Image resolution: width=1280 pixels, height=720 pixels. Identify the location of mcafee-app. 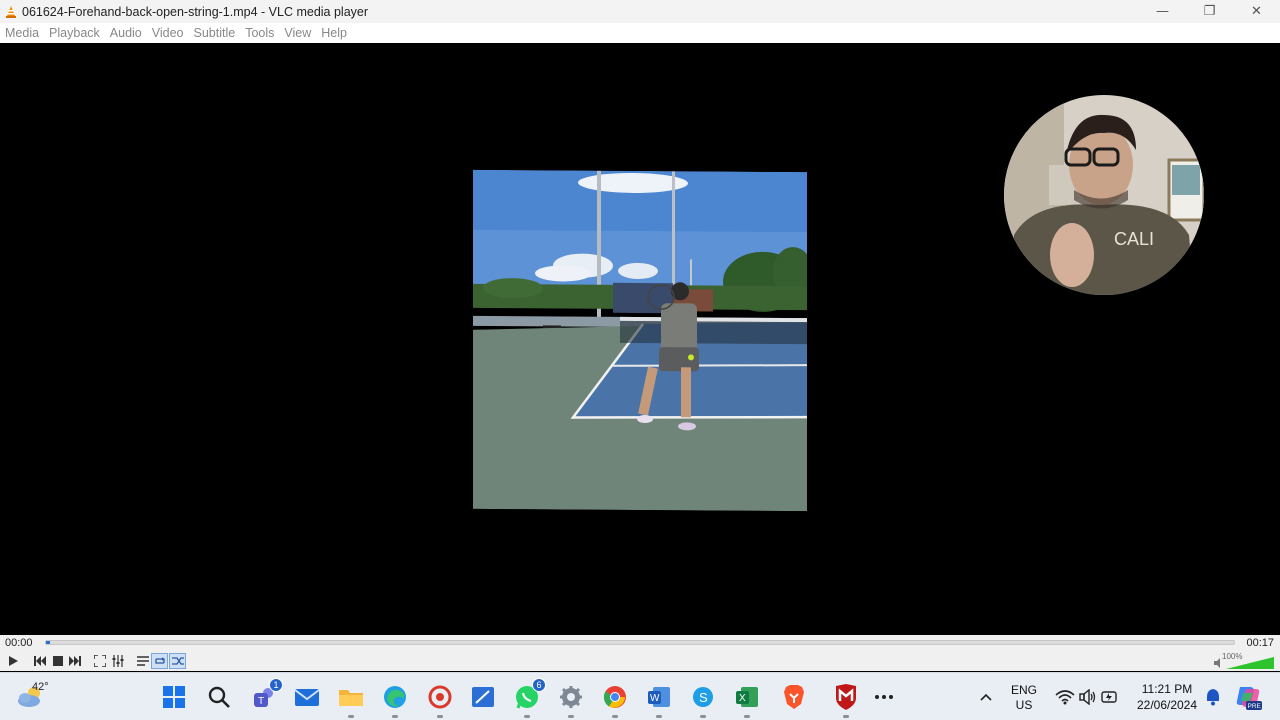
(846, 700).